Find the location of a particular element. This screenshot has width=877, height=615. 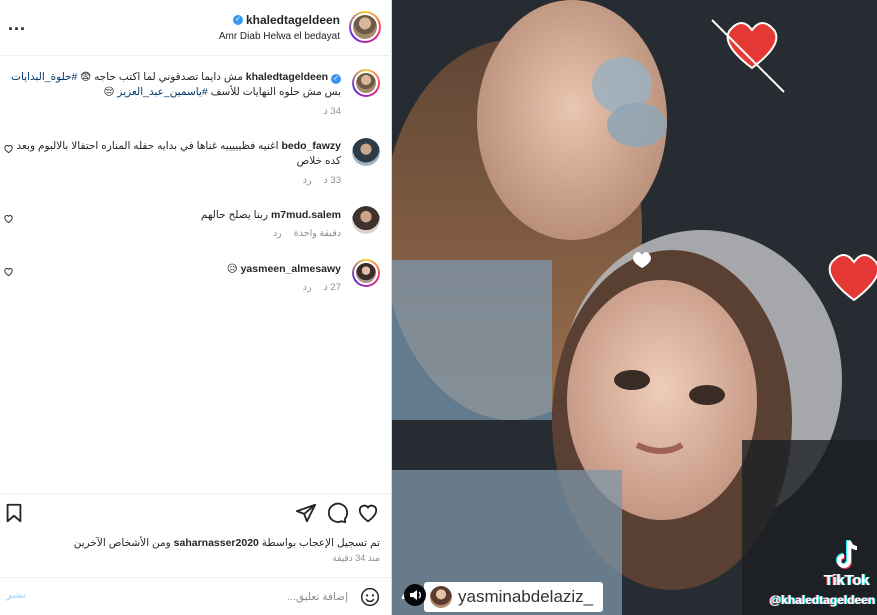

caption-time: 34 د is located at coordinates (332, 111).